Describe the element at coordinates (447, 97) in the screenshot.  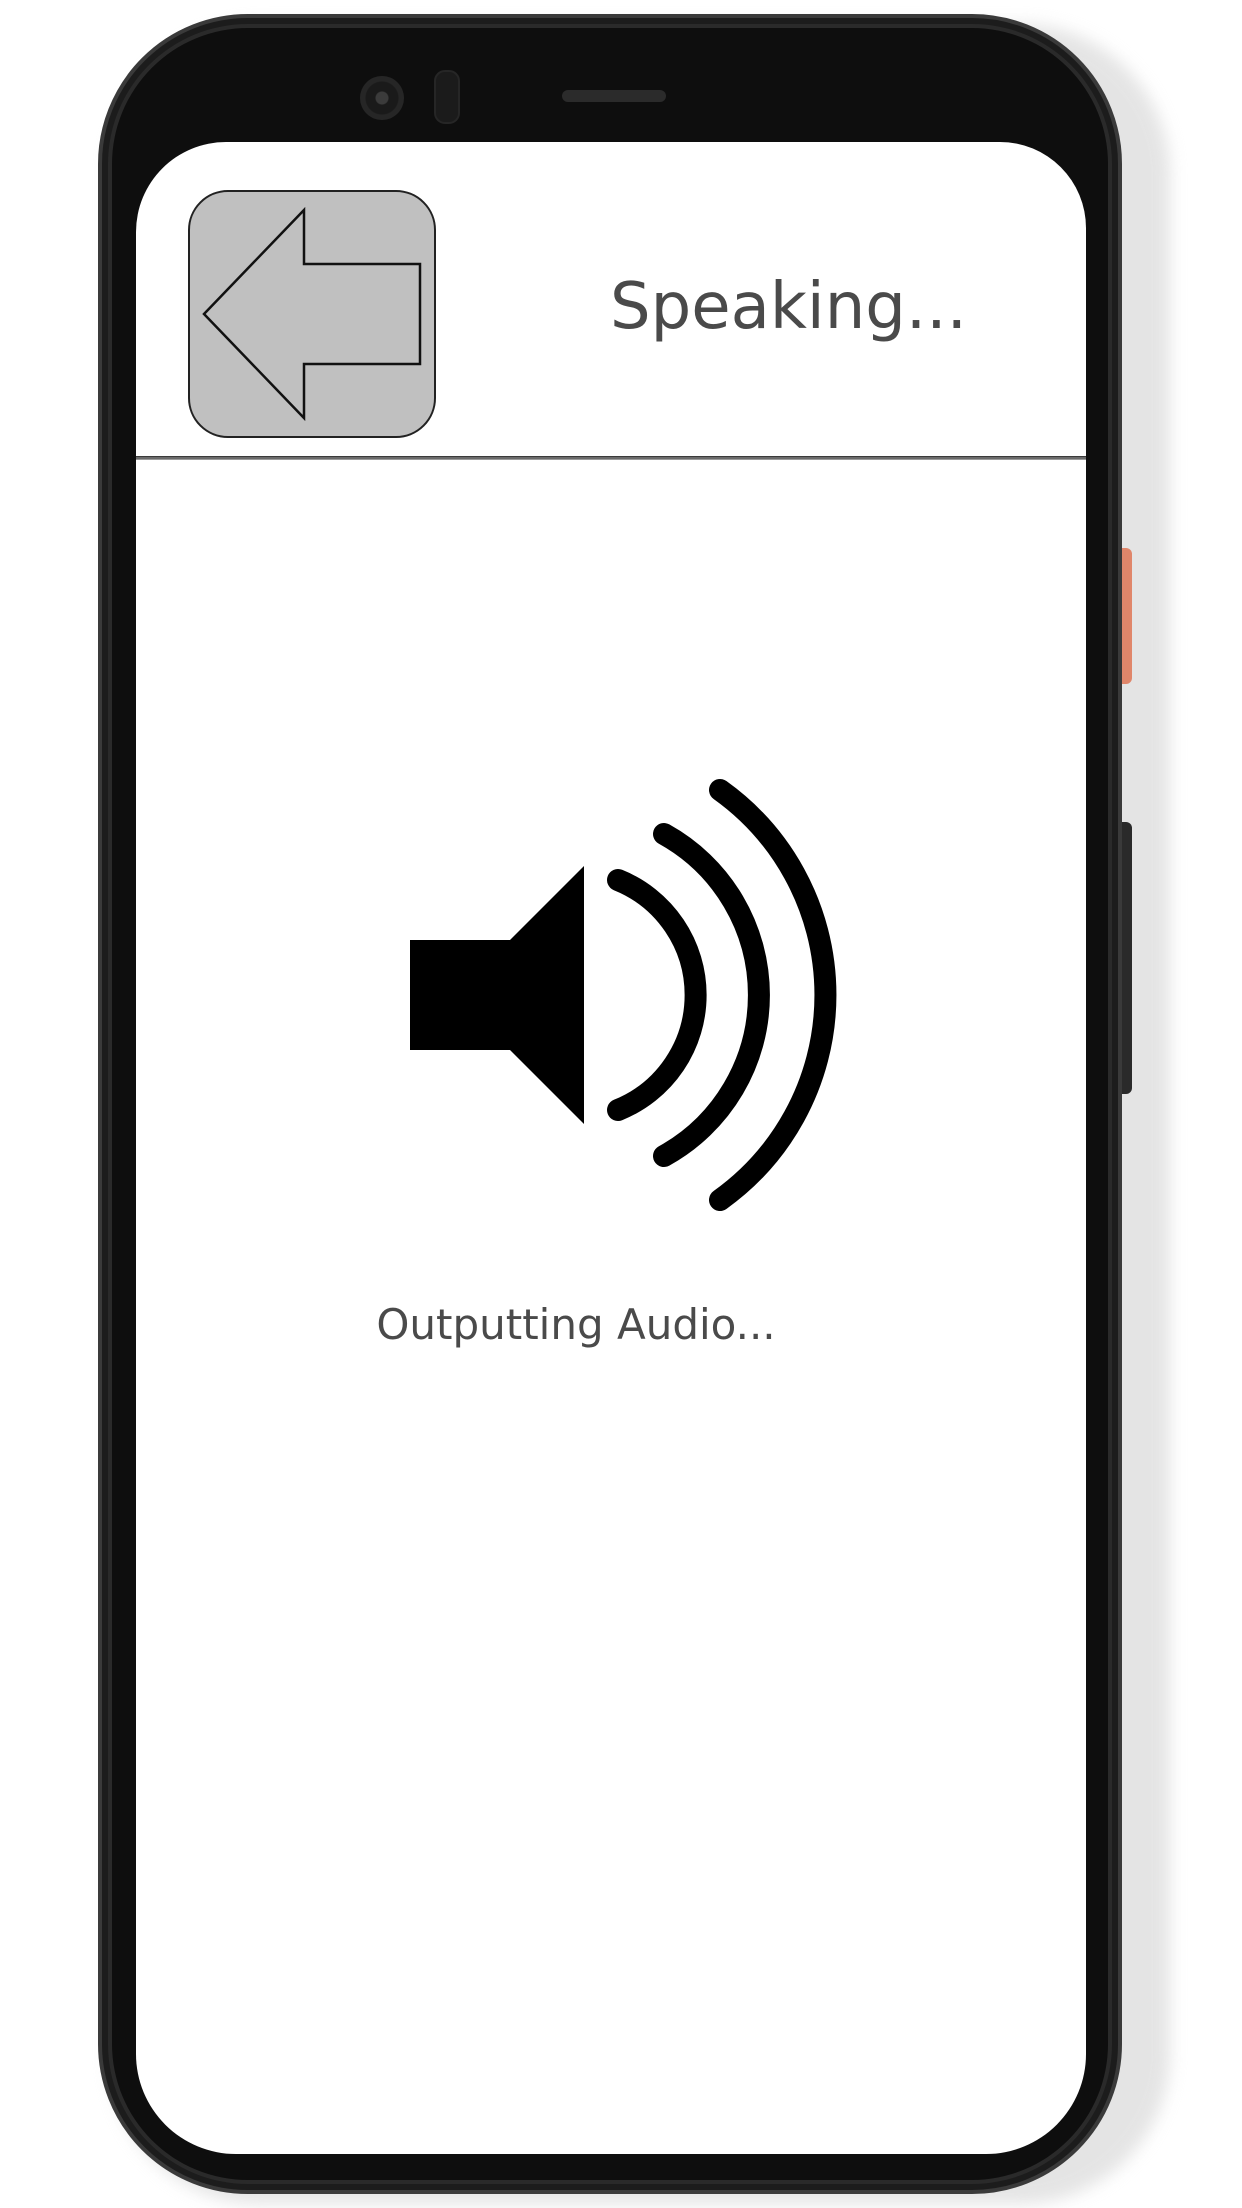
I see `proximity-sensor` at that location.